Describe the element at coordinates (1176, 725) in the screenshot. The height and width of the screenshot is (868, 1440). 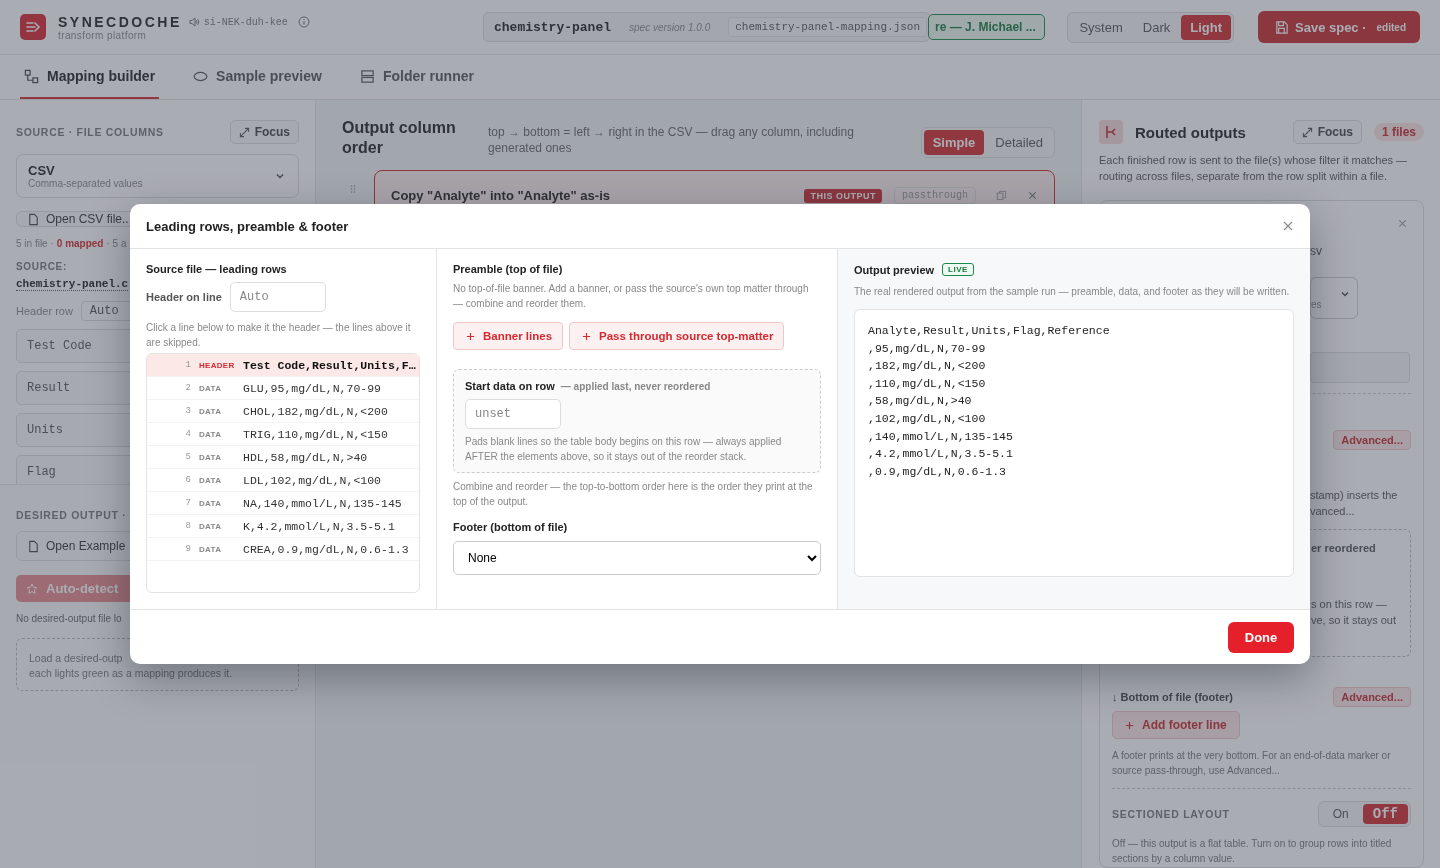
I see `add-footer-button: Add footer line` at that location.